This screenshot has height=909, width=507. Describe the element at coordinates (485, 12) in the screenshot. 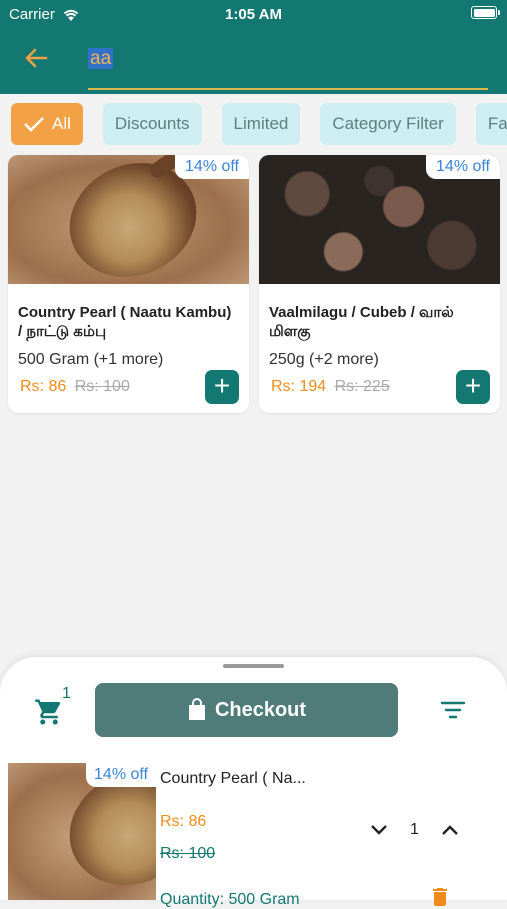

I see `battery-icon` at that location.